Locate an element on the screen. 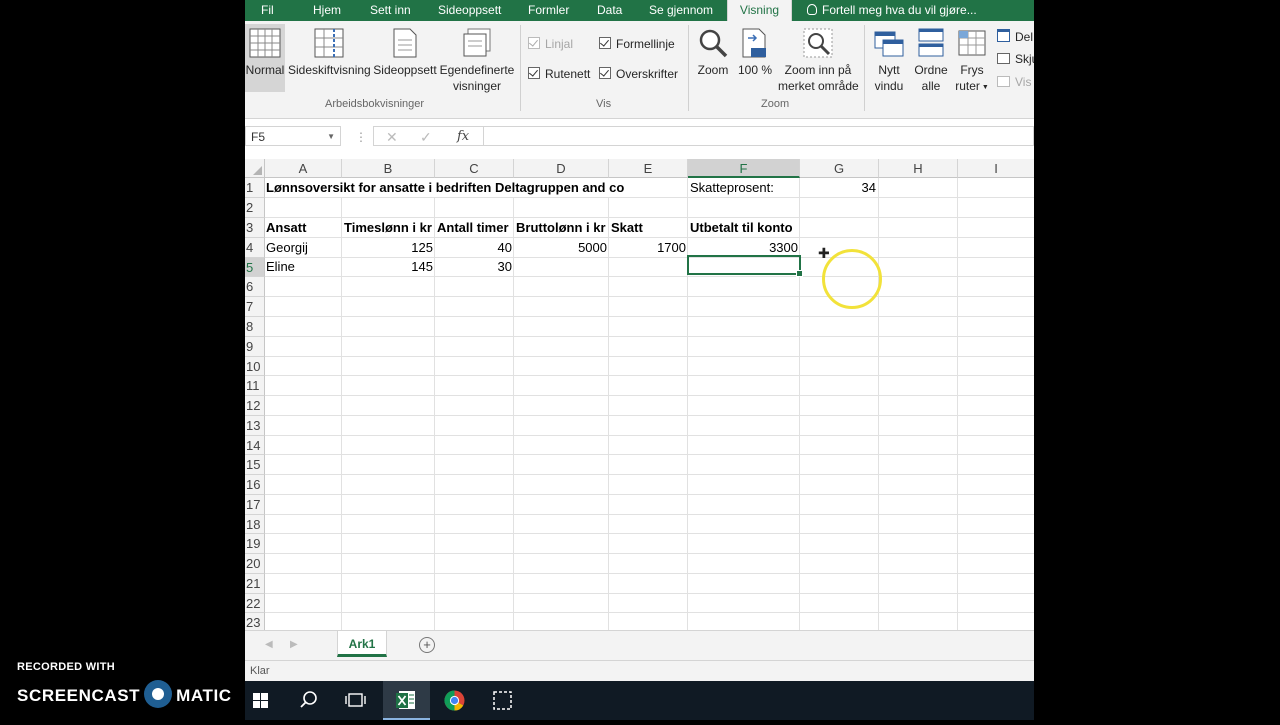  name-box: F5 ▼ is located at coordinates (293, 136).